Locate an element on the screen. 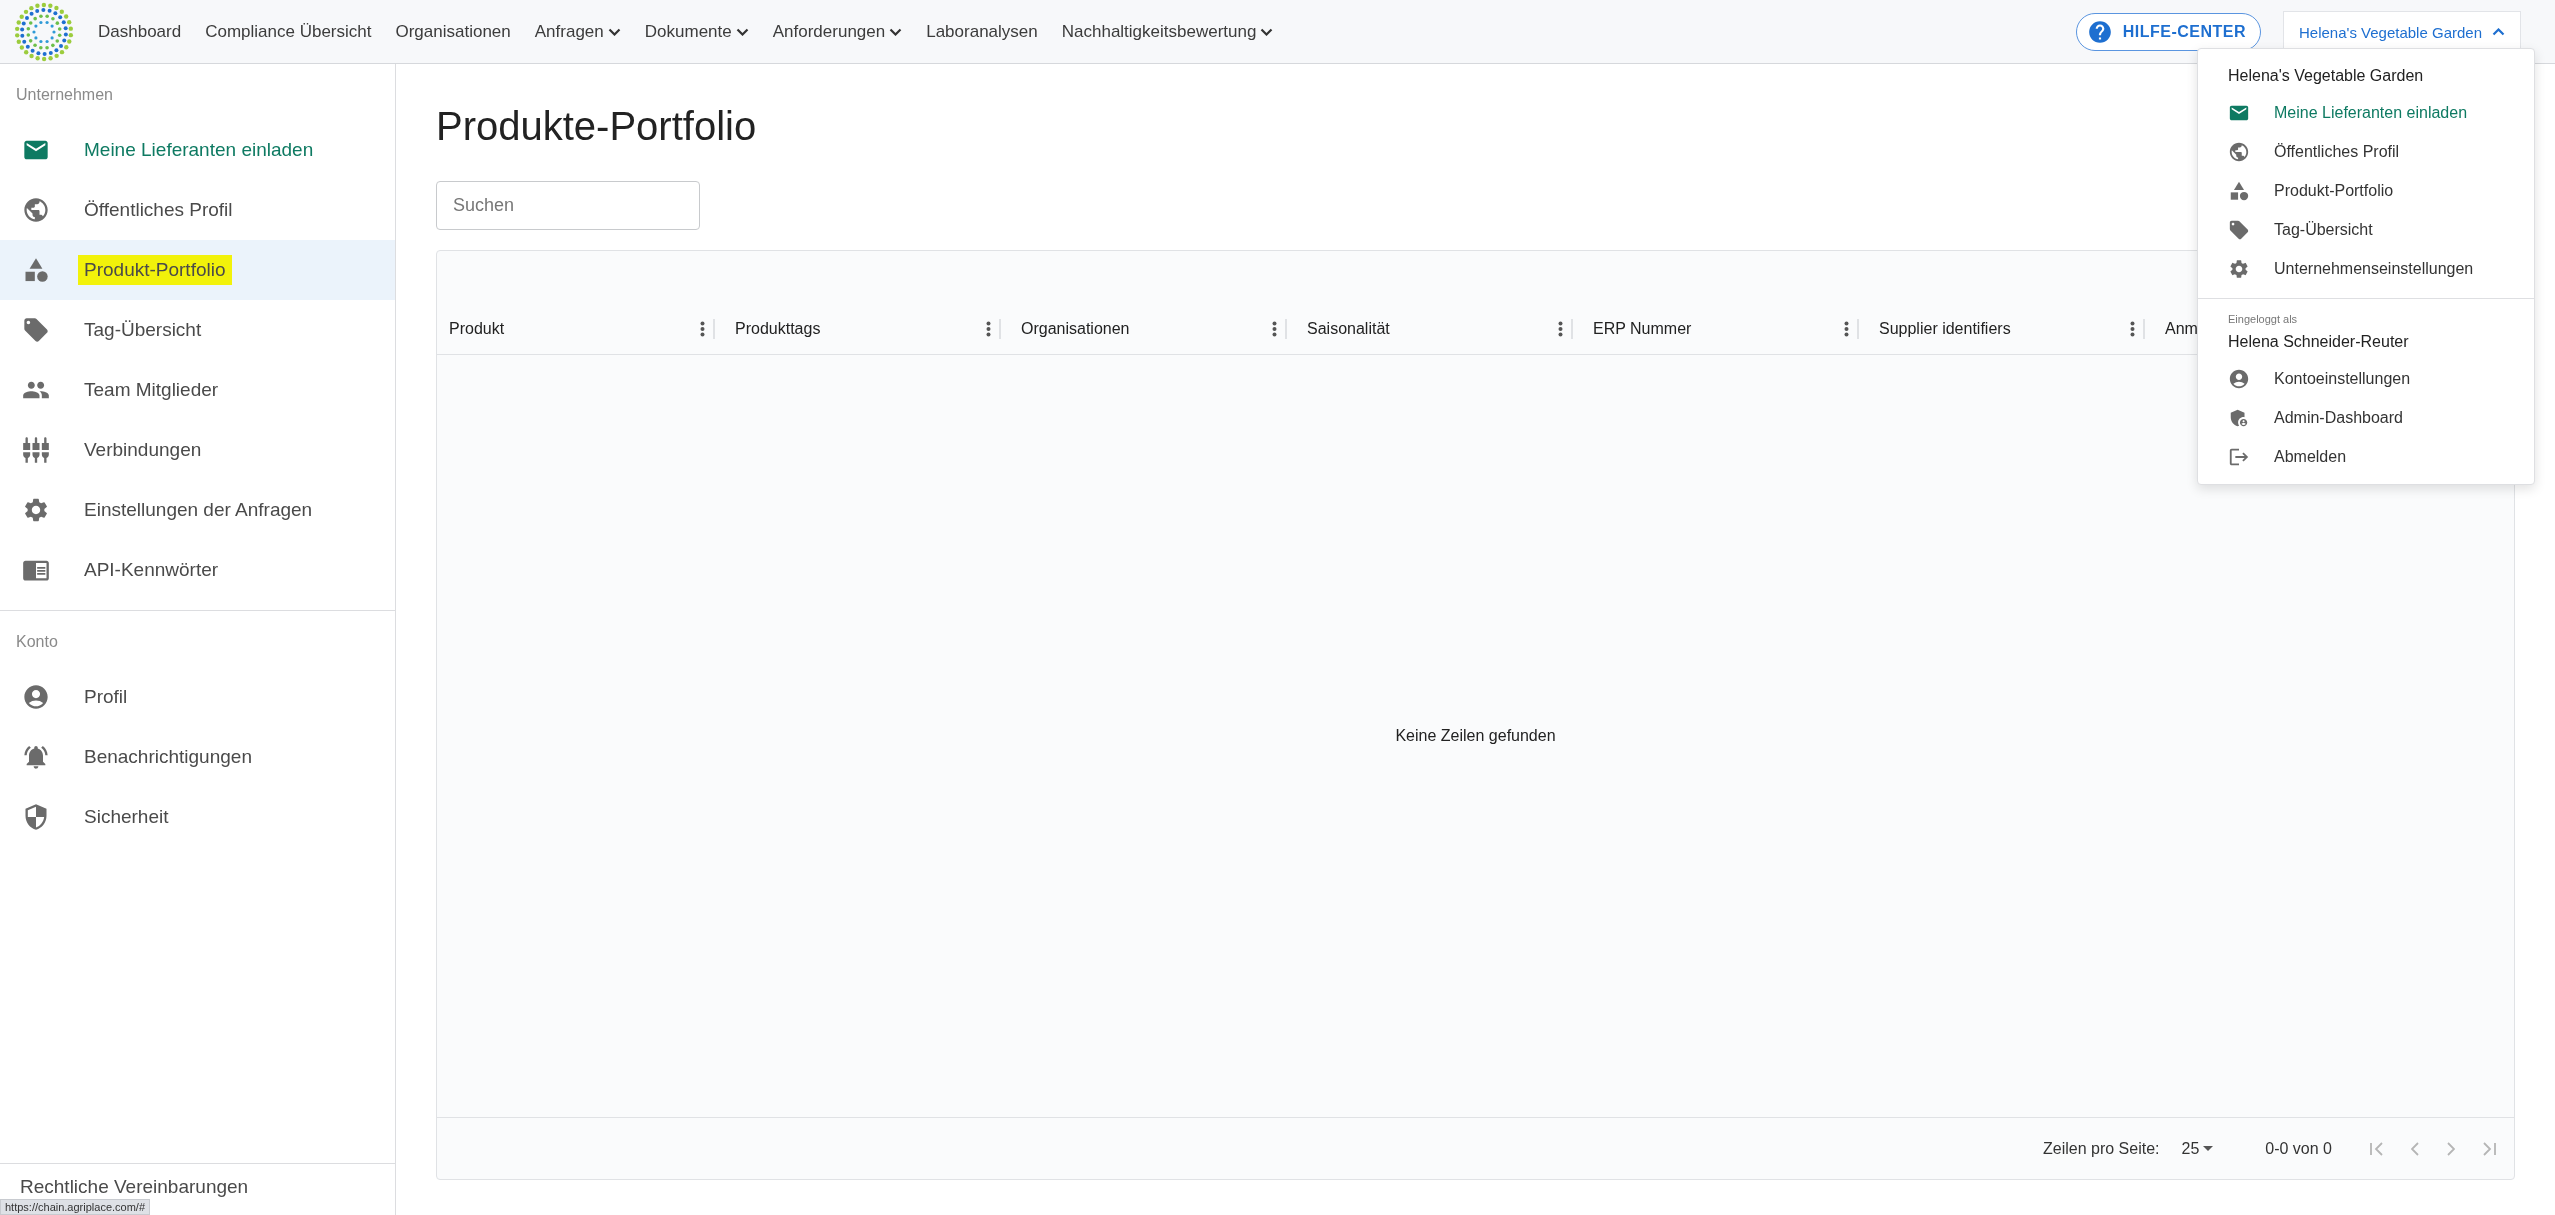 This screenshot has height=1215, width=2555. bell-icon is located at coordinates (36, 757).